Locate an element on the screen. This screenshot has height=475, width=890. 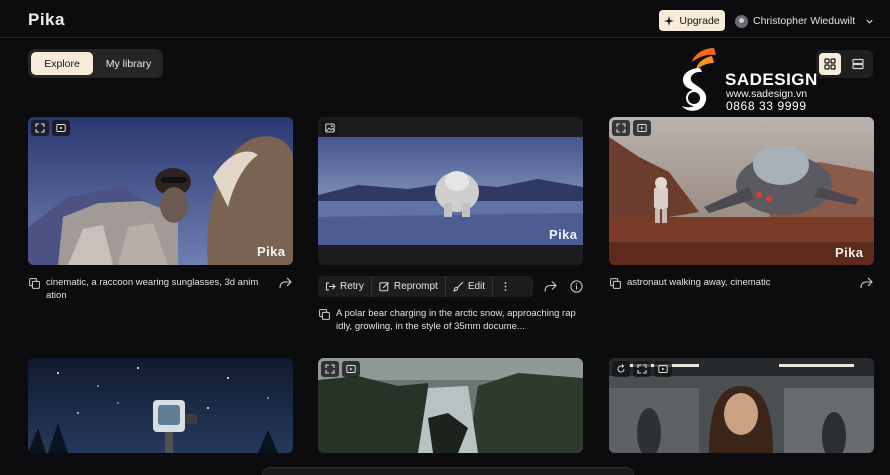
caption-line: ation is located at coordinates (56, 295).